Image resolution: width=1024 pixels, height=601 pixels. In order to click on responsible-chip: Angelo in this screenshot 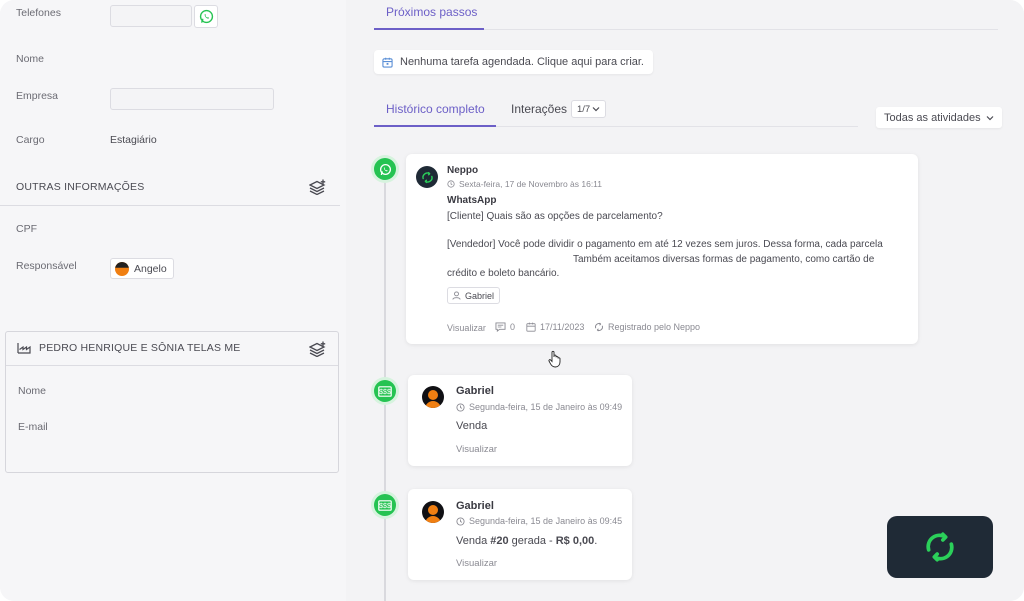, I will do `click(142, 268)`.